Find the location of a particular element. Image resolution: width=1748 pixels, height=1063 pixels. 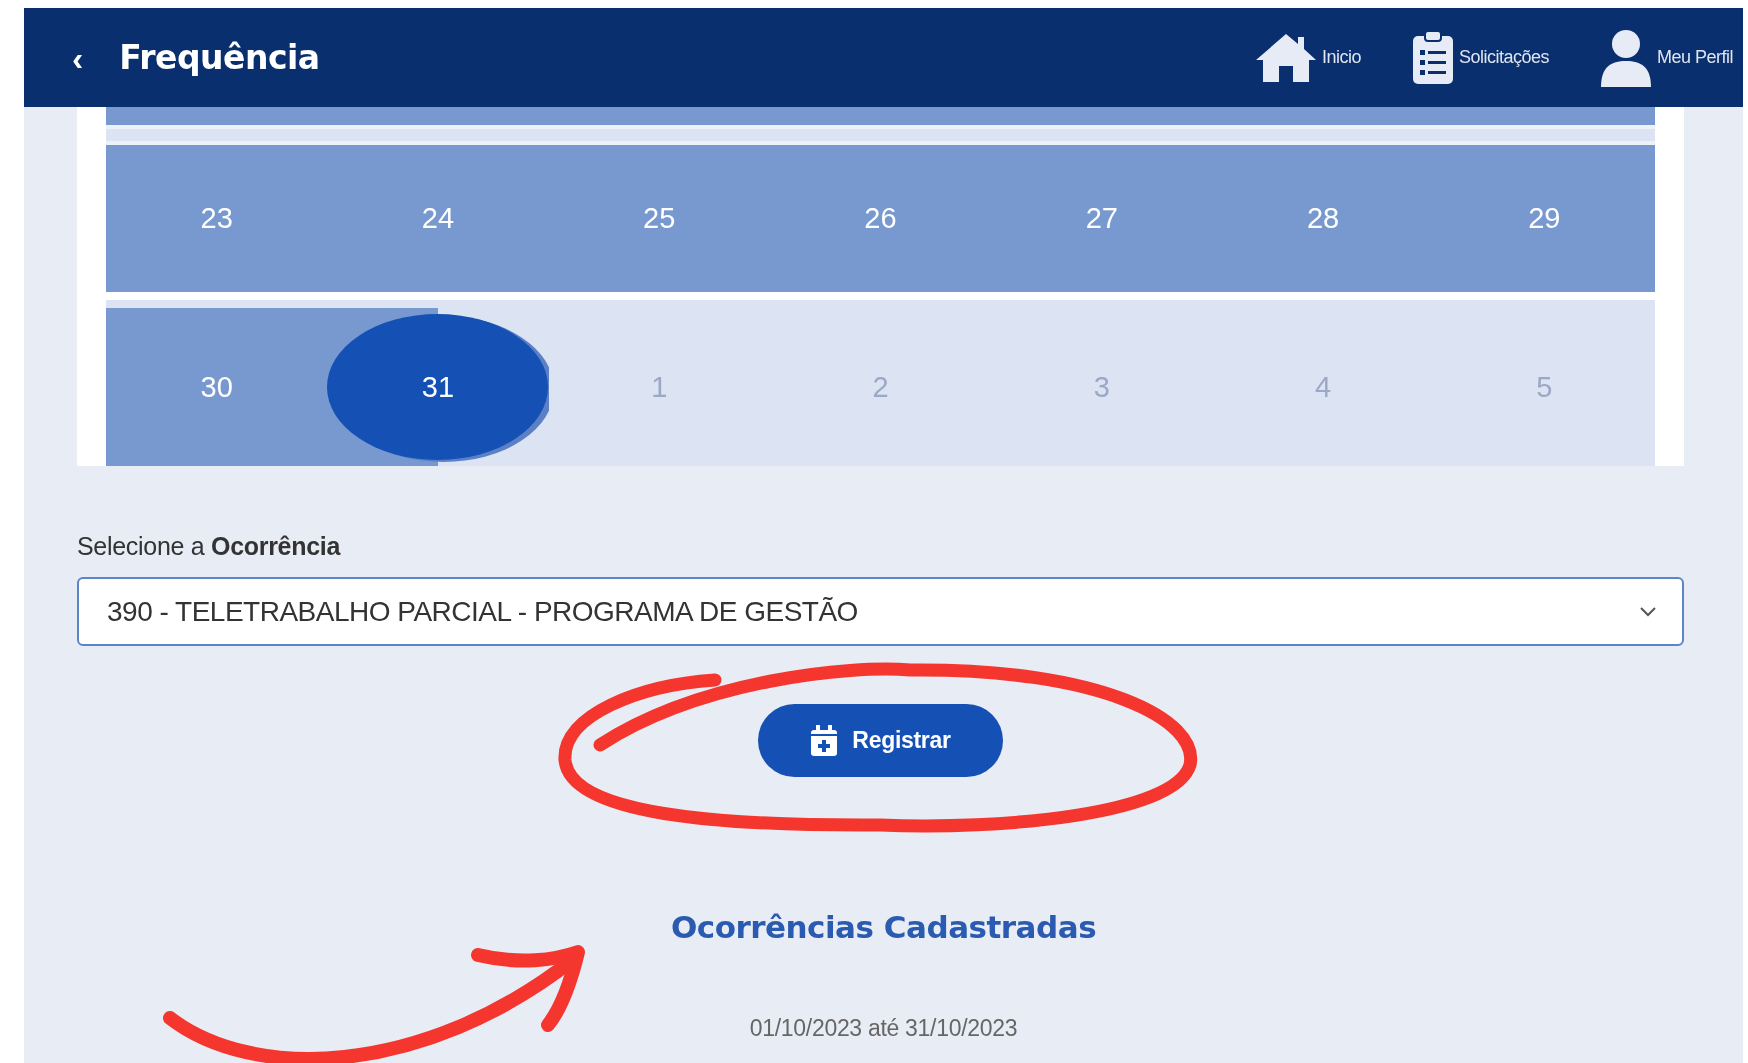

nav-link: Solicitações is located at coordinates (1479, 57).